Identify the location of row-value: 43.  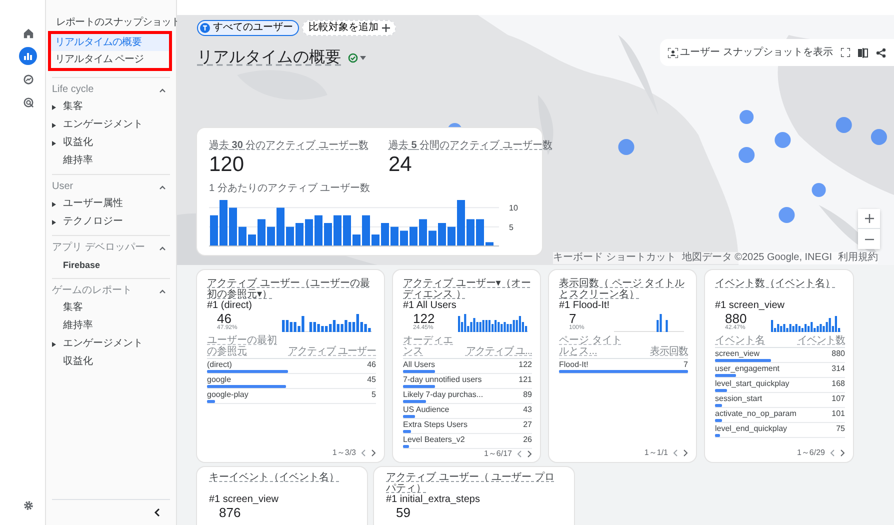
(527, 409).